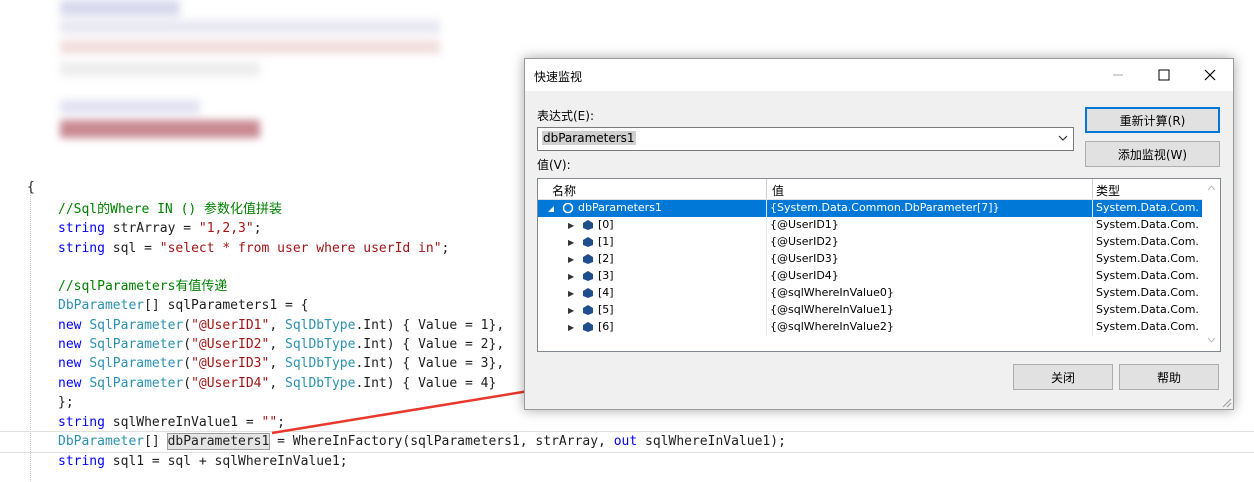 The image size is (1254, 482). I want to click on column-header-type: 类型, so click(1108, 190).